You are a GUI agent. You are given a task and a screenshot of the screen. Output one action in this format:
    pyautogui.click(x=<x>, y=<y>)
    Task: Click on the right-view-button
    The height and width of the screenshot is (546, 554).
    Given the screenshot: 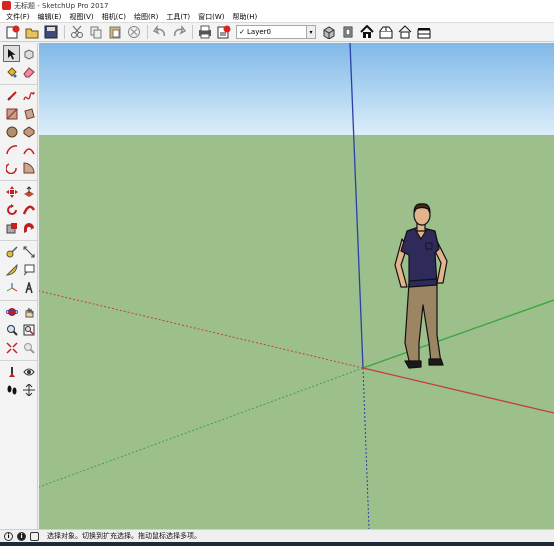 What is the action you would take?
    pyautogui.click(x=386, y=32)
    